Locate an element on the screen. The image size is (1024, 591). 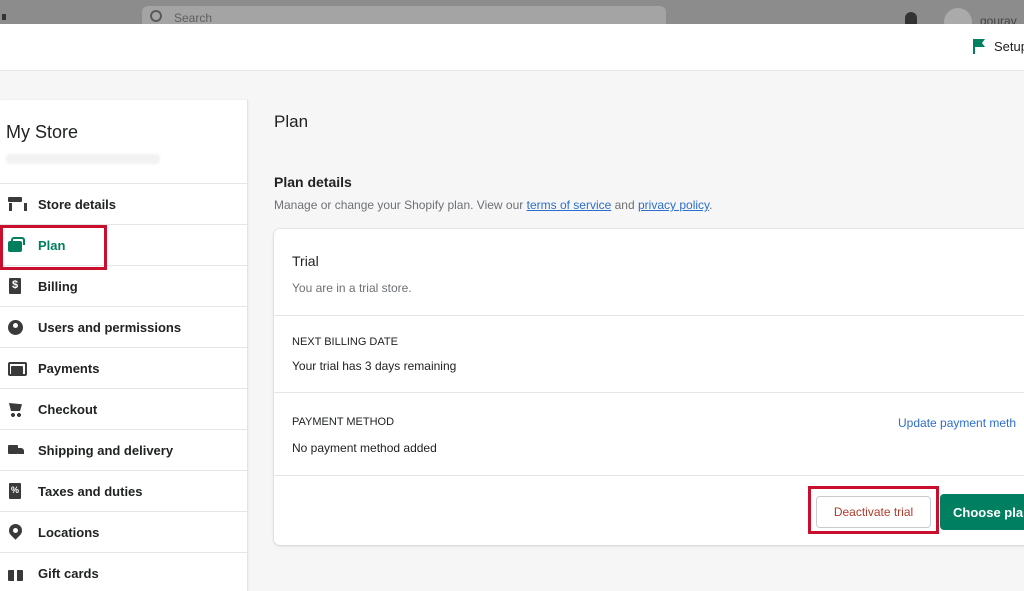
payments-icon is located at coordinates (17, 368).